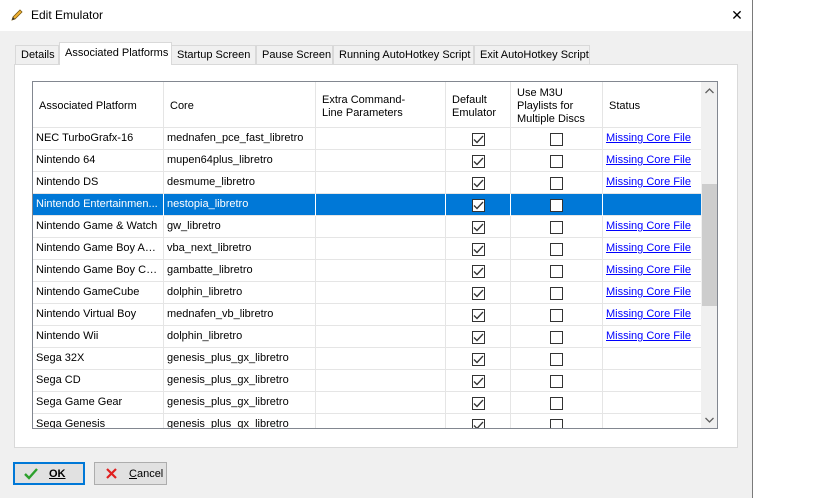 This screenshot has height=498, width=819. I want to click on cell-core: desmume_libretro, so click(240, 183).